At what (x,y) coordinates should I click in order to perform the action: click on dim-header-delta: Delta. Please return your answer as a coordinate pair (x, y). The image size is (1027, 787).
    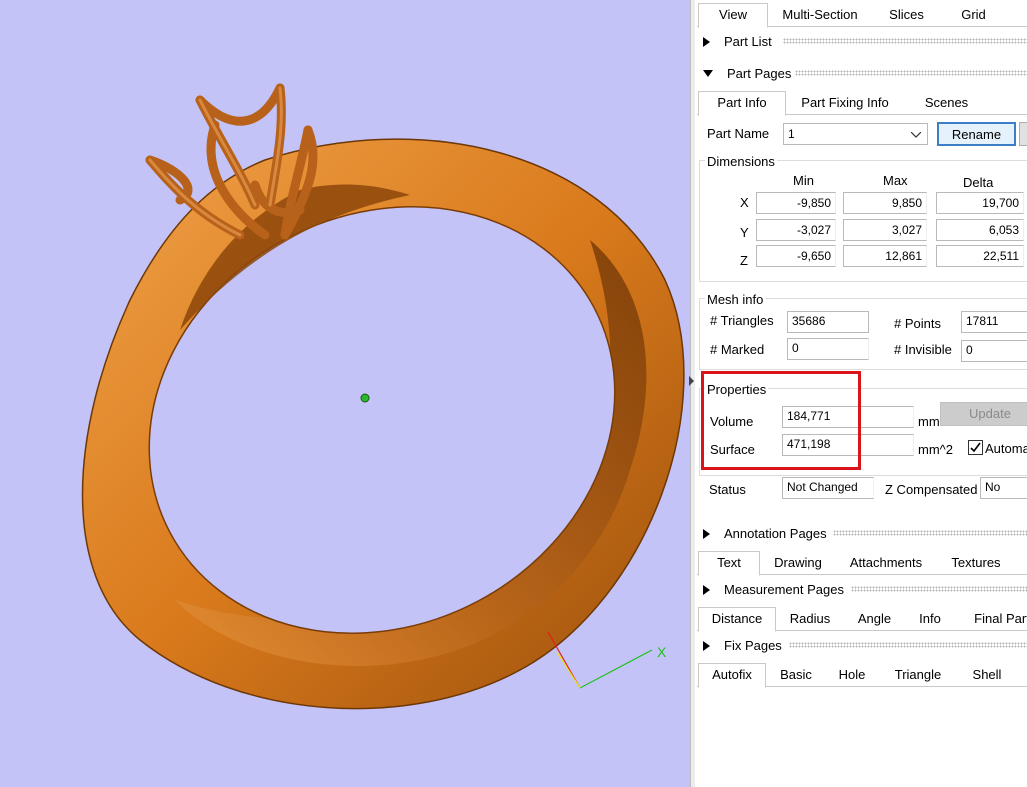
    Looking at the image, I should click on (978, 182).